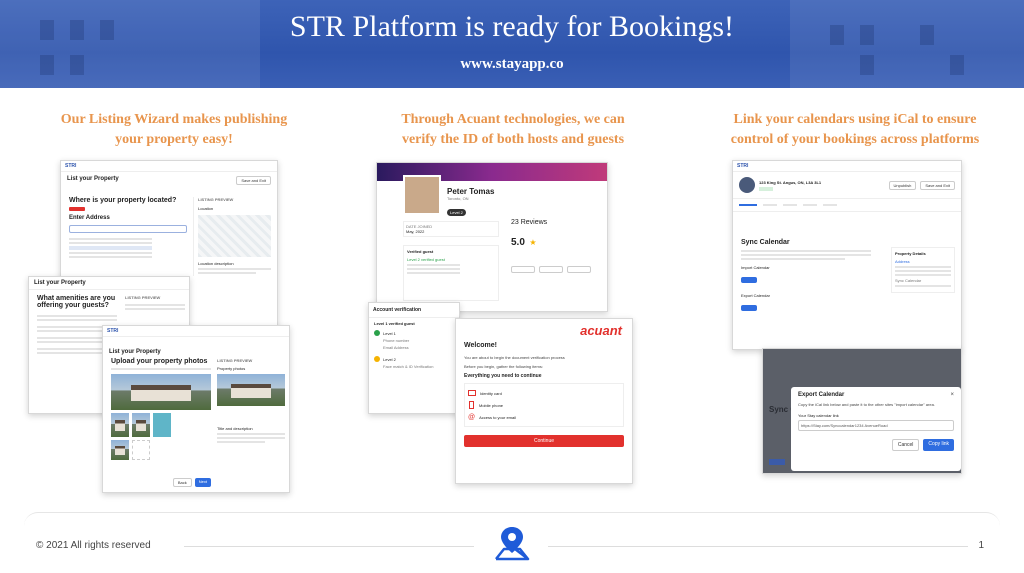 Image resolution: width=1024 pixels, height=573 pixels. What do you see at coordinates (202, 482) in the screenshot?
I see `next-button: Next` at bounding box center [202, 482].